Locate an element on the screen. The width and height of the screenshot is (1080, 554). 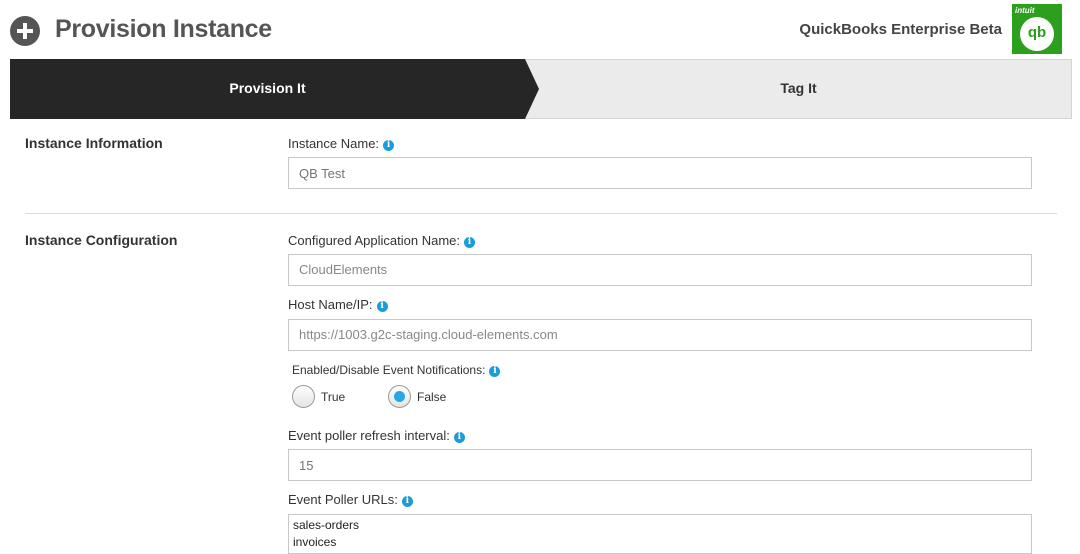
poller-url-line: invoices is located at coordinates (315, 542).